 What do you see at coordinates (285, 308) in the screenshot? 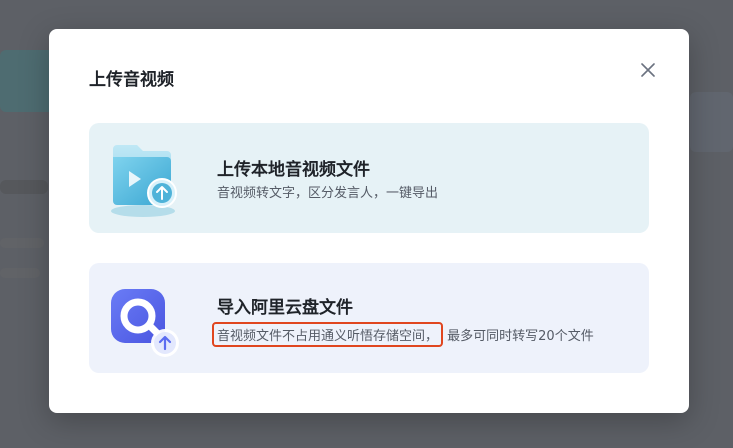
I see `option-title: 导入阿里云盘文件` at bounding box center [285, 308].